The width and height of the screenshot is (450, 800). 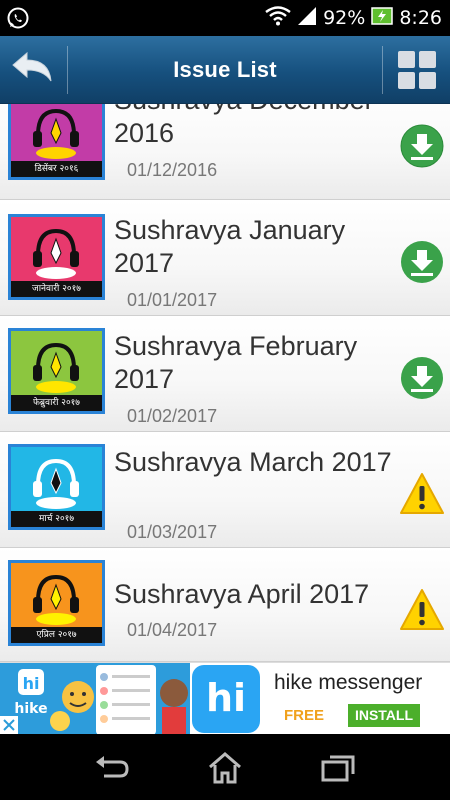 What do you see at coordinates (278, 18) in the screenshot?
I see `wifi-icon` at bounding box center [278, 18].